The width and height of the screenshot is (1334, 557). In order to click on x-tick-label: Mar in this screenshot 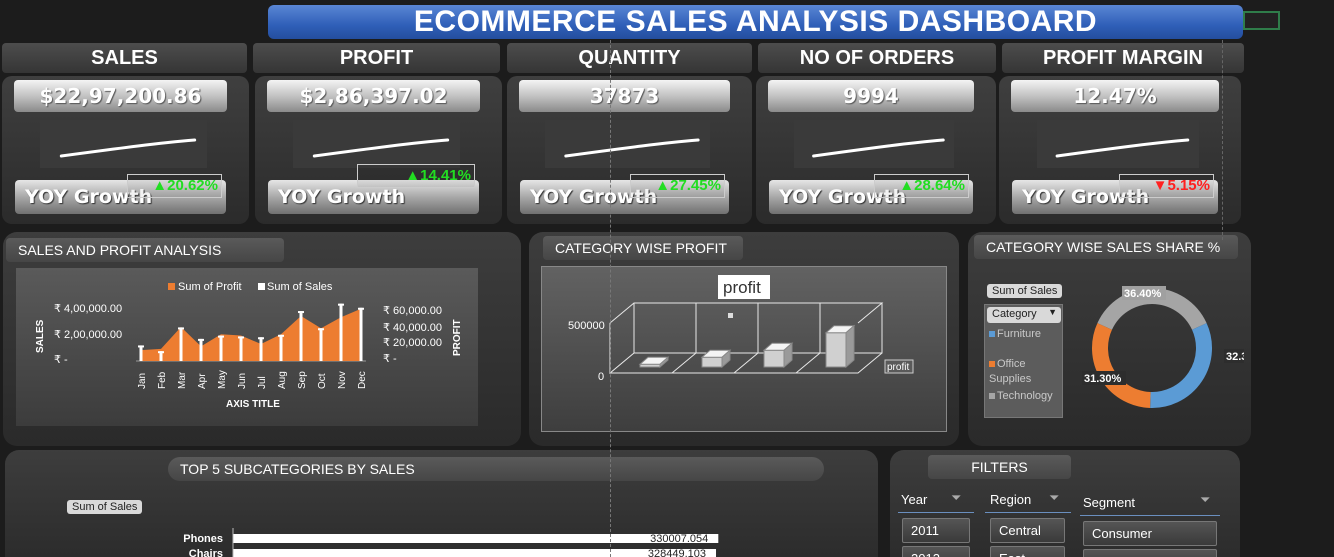, I will do `click(182, 380)`.